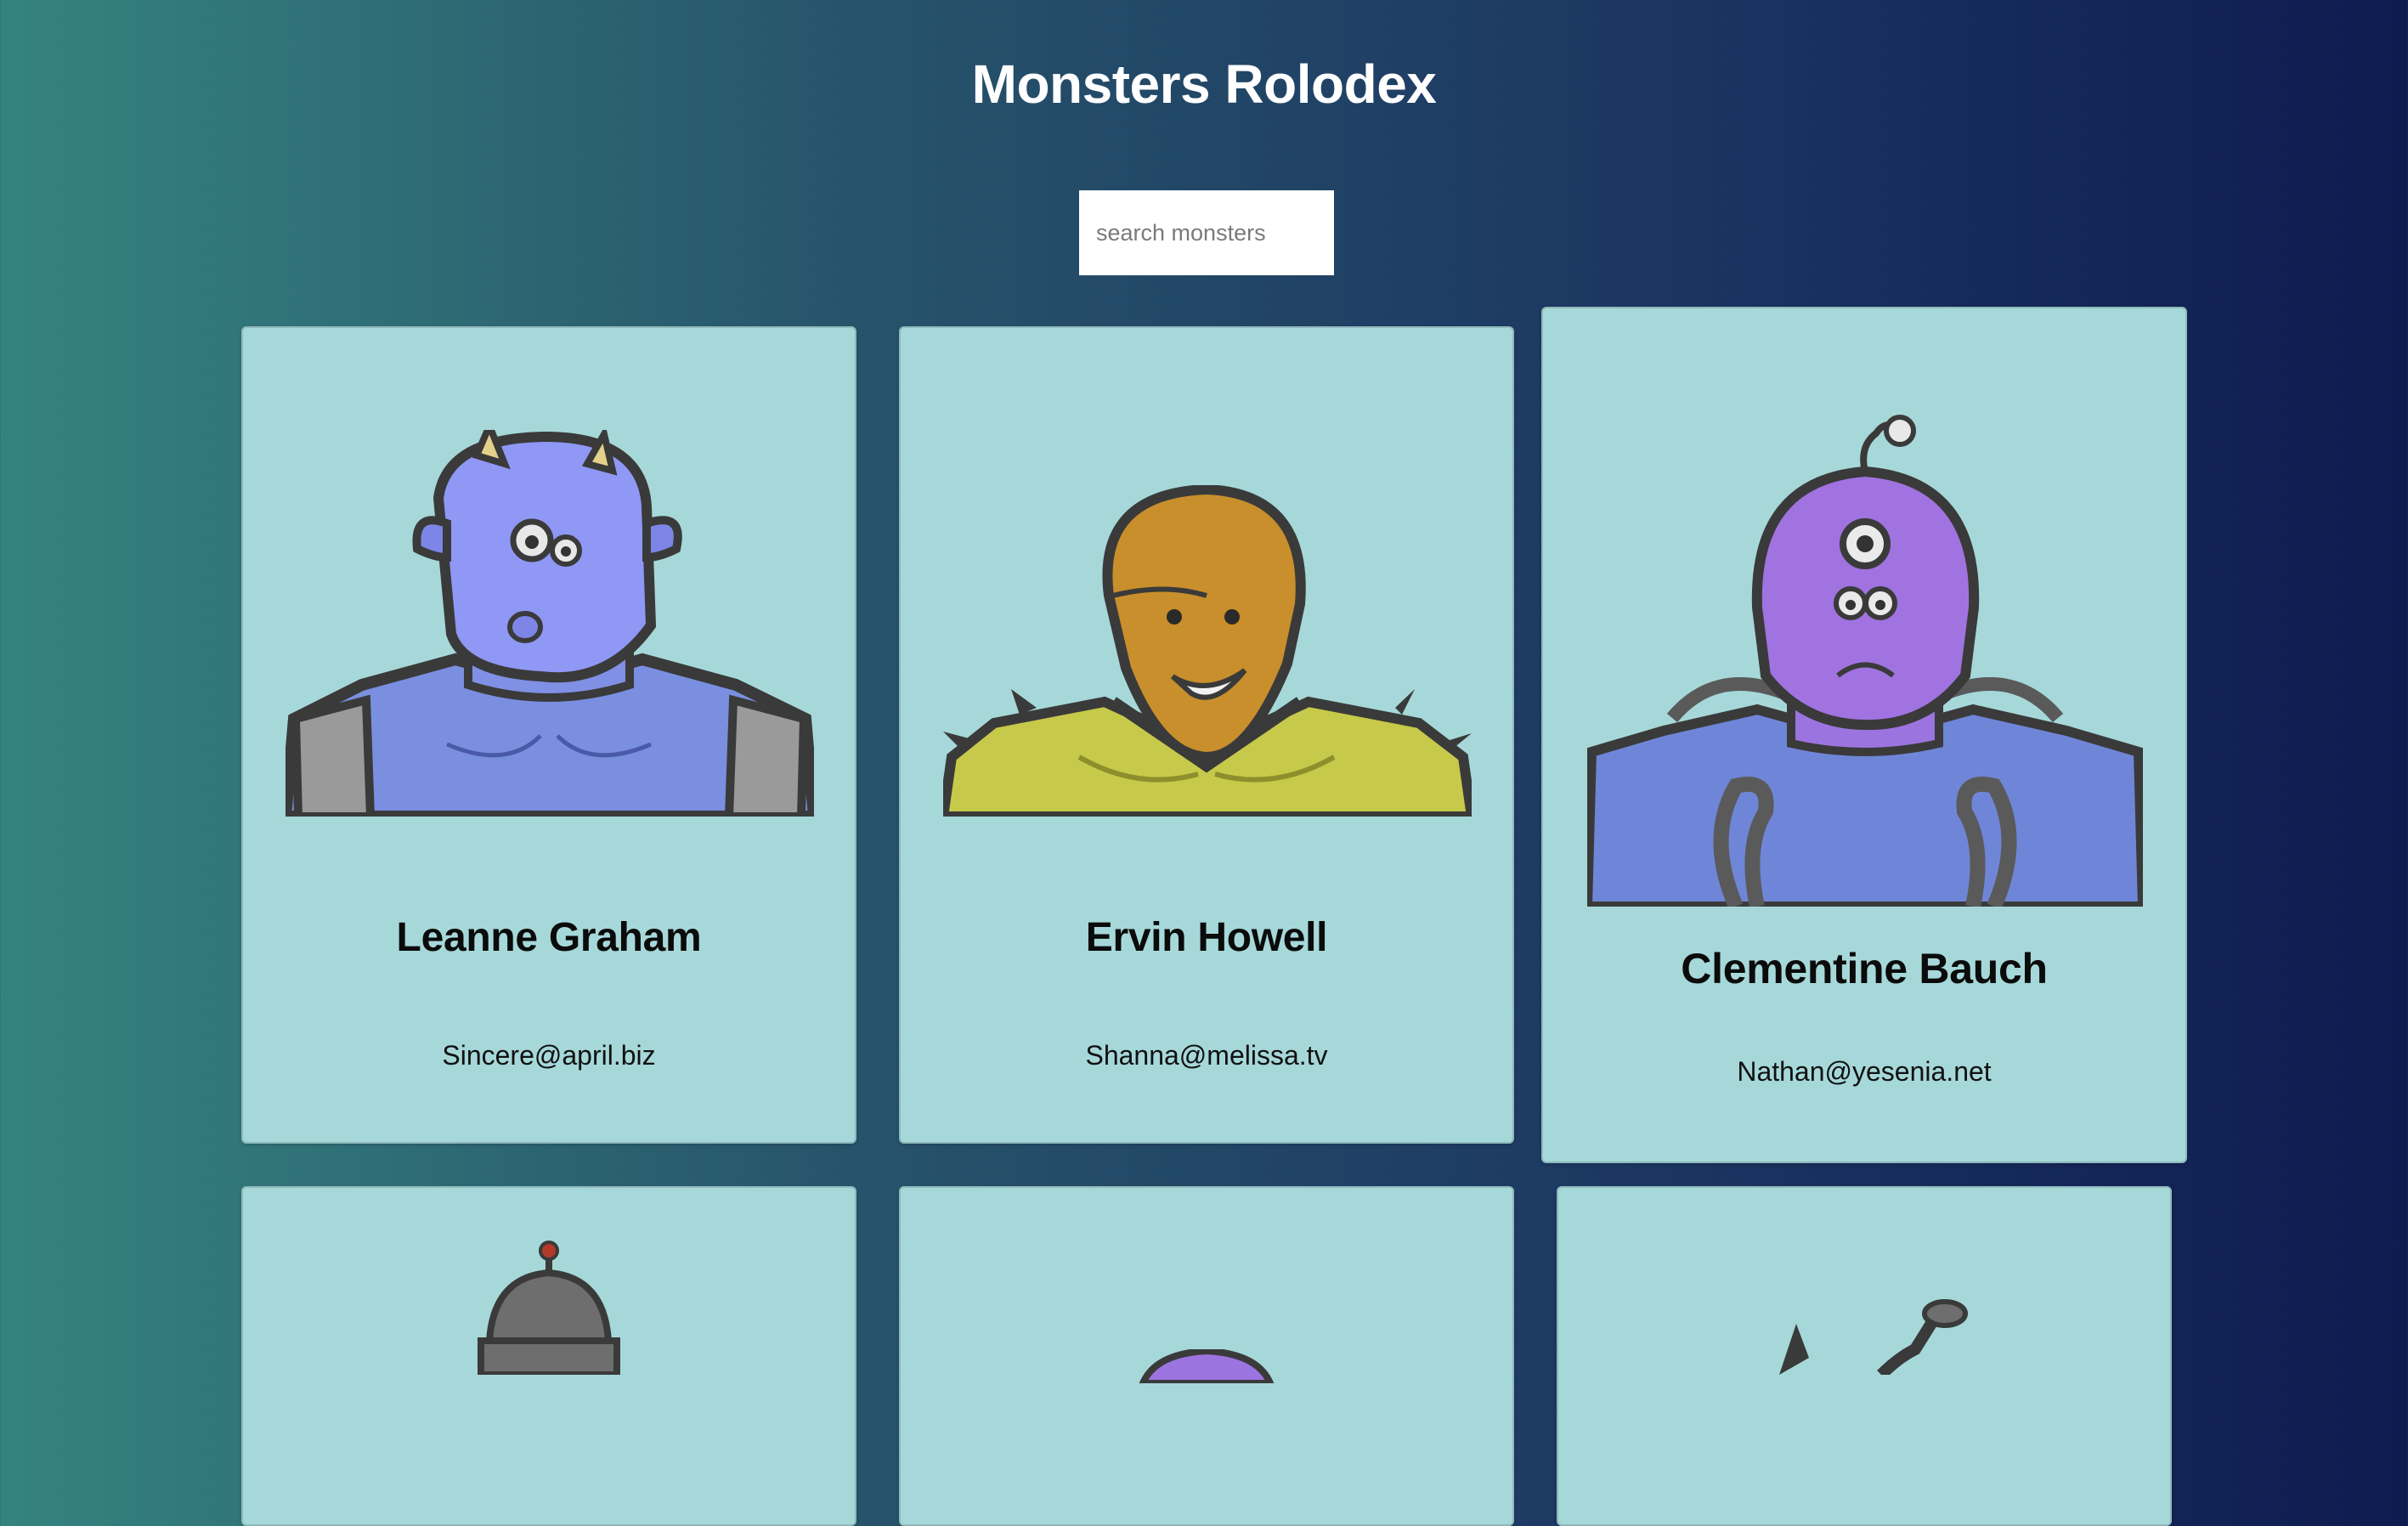  I want to click on monster-card: Leanne Graham Sincere@april.biz, so click(548, 735).